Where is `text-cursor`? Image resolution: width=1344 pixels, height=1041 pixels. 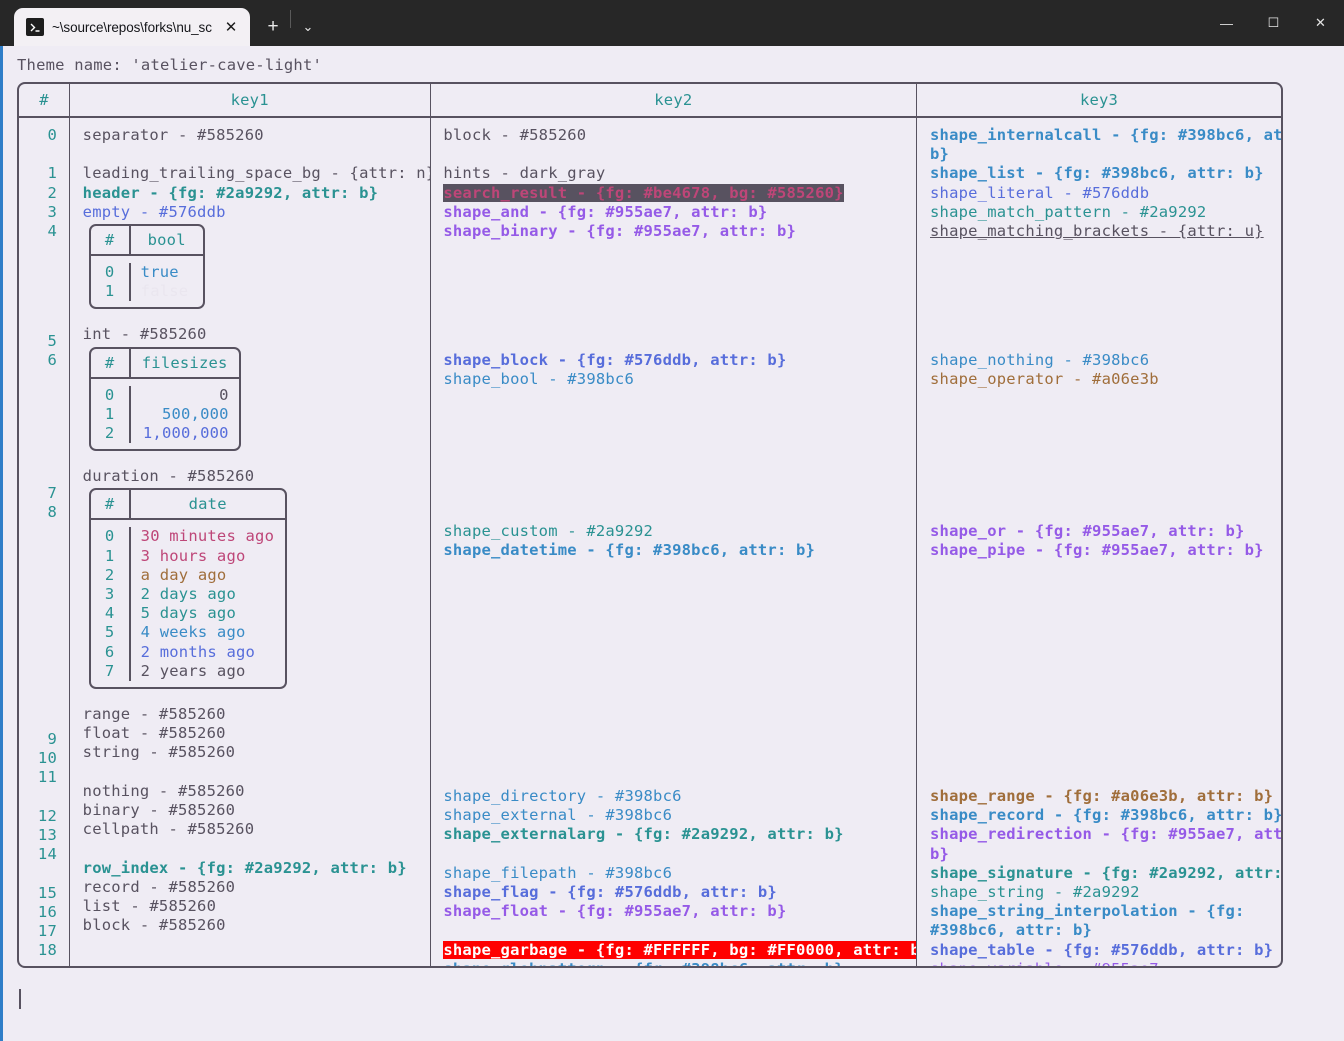 text-cursor is located at coordinates (20, 999).